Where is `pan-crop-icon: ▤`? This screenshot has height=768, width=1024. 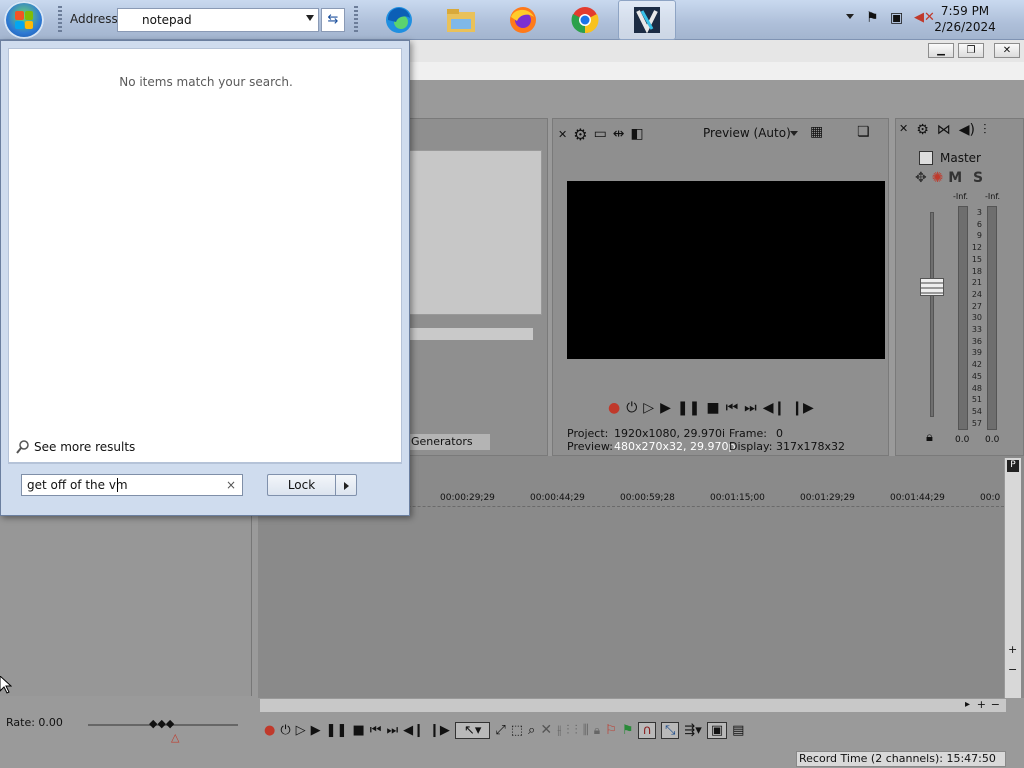 pan-crop-icon: ▤ is located at coordinates (738, 730).